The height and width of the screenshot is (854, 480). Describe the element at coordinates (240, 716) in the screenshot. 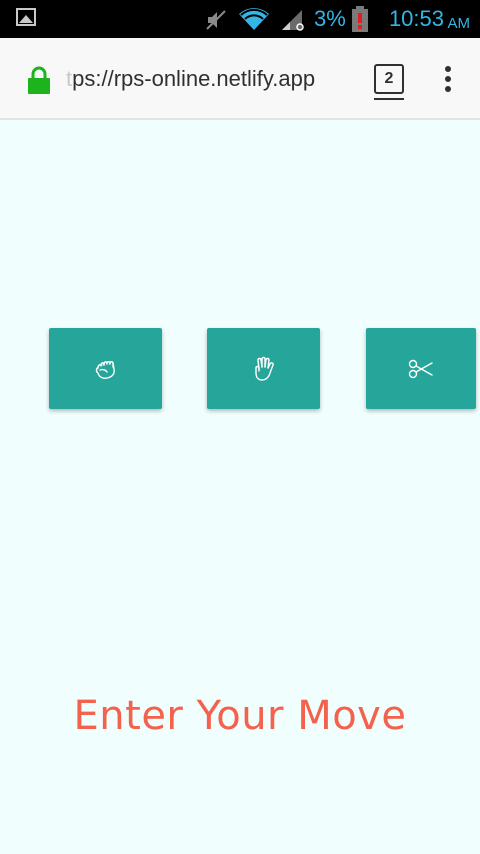

I see `enter-move-prompt: Enter Your Move` at that location.